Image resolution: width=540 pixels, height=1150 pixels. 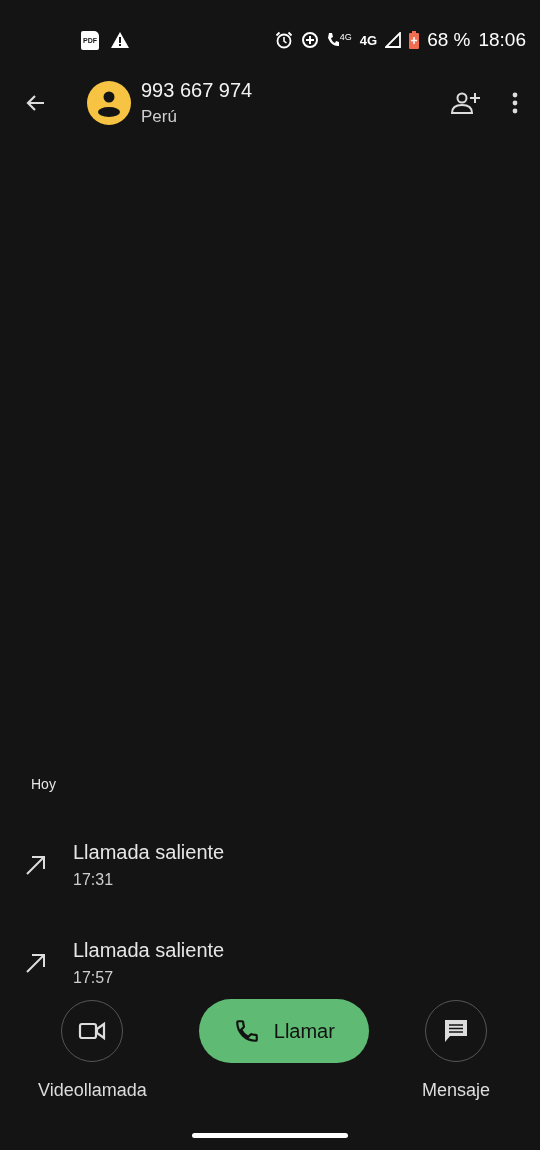 I want to click on call-time: 17:57, so click(x=94, y=978).